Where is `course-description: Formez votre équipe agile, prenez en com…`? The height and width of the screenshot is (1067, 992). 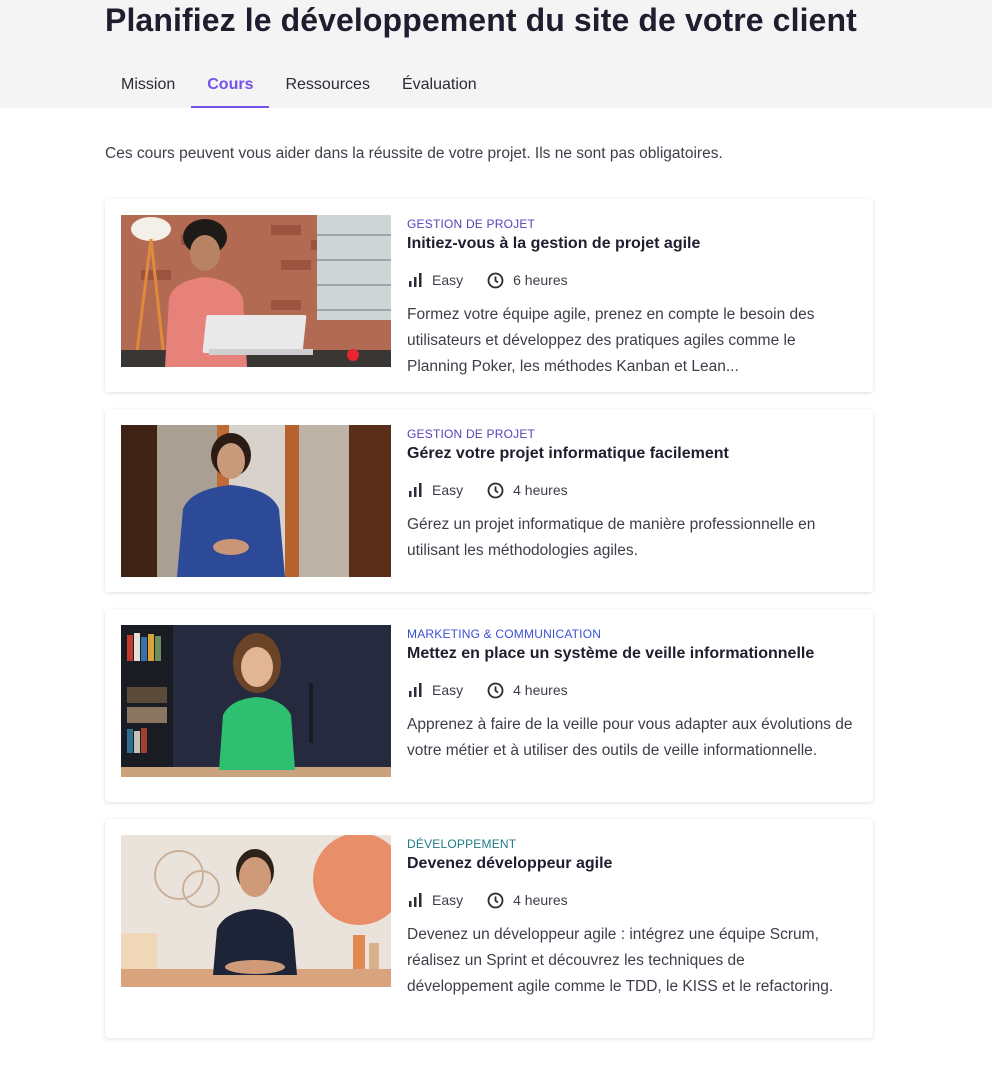
course-description: Formez votre équipe agile, prenez en com… is located at coordinates (611, 340).